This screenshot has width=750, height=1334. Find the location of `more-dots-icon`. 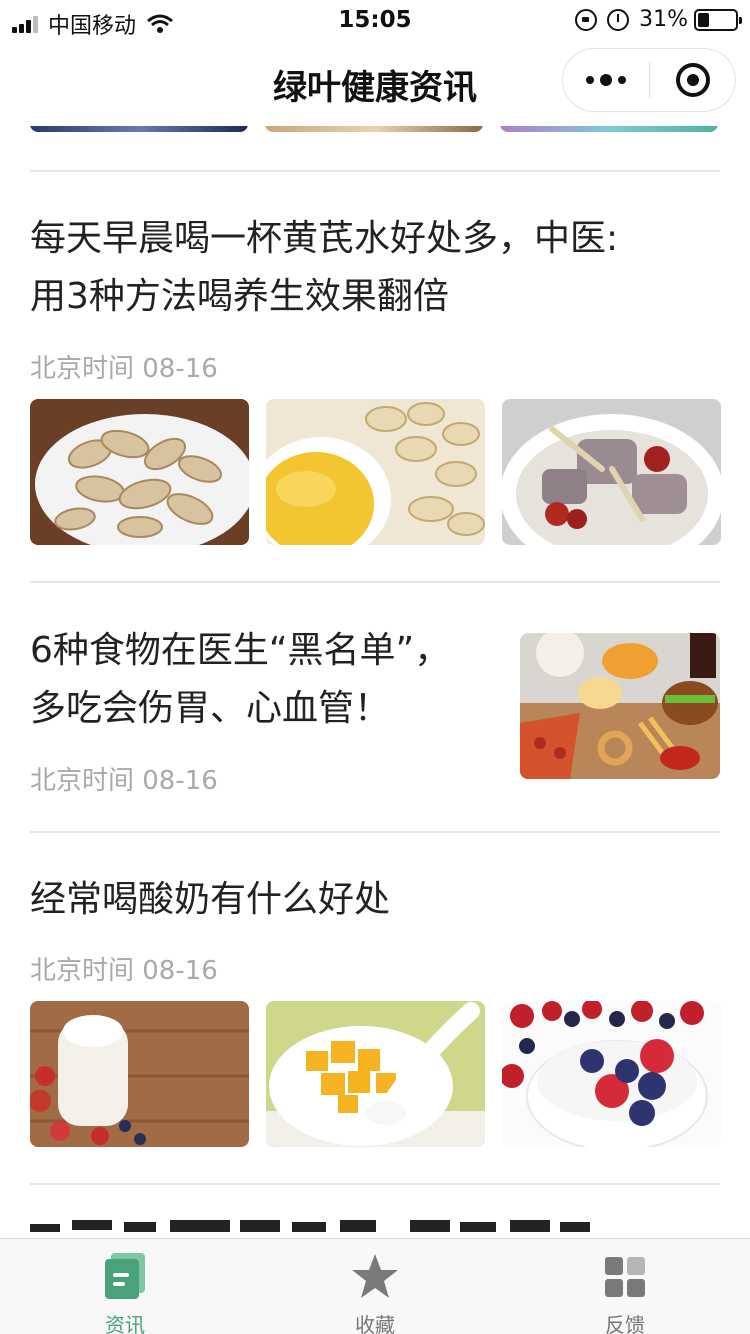

more-dots-icon is located at coordinates (606, 80).